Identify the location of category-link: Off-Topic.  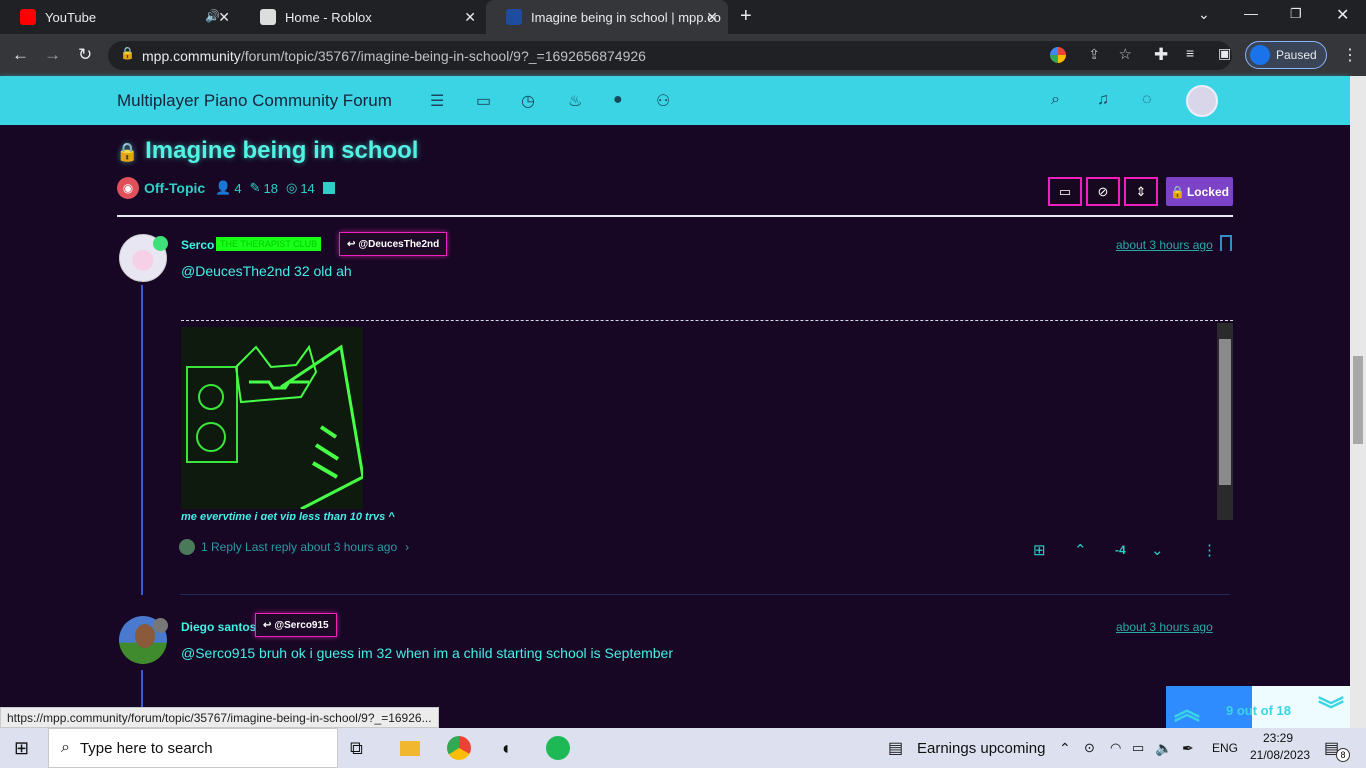
(174, 188).